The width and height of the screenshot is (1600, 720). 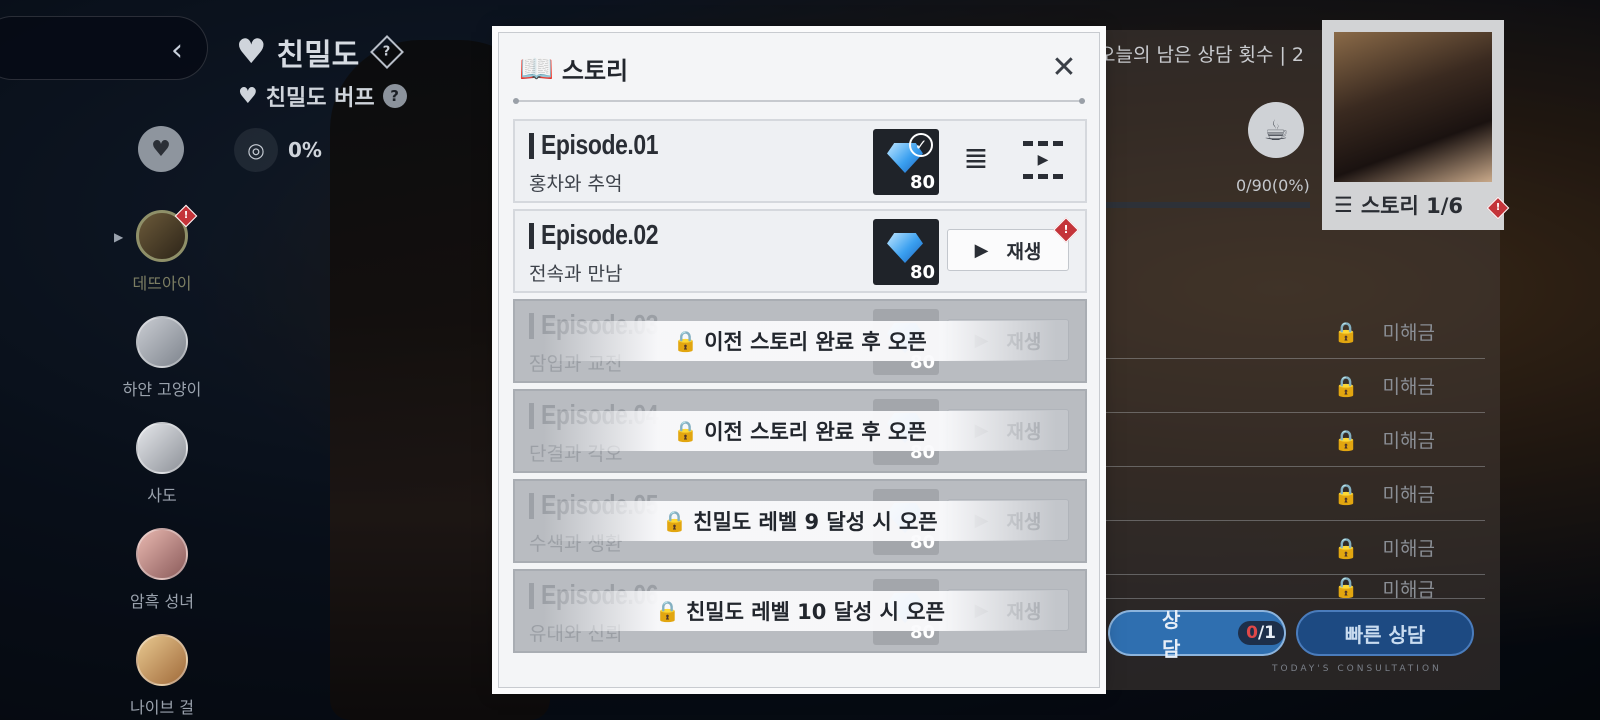 I want to click on today-consultation-label: TODAY'S CONSULTATION, so click(x=1357, y=669).